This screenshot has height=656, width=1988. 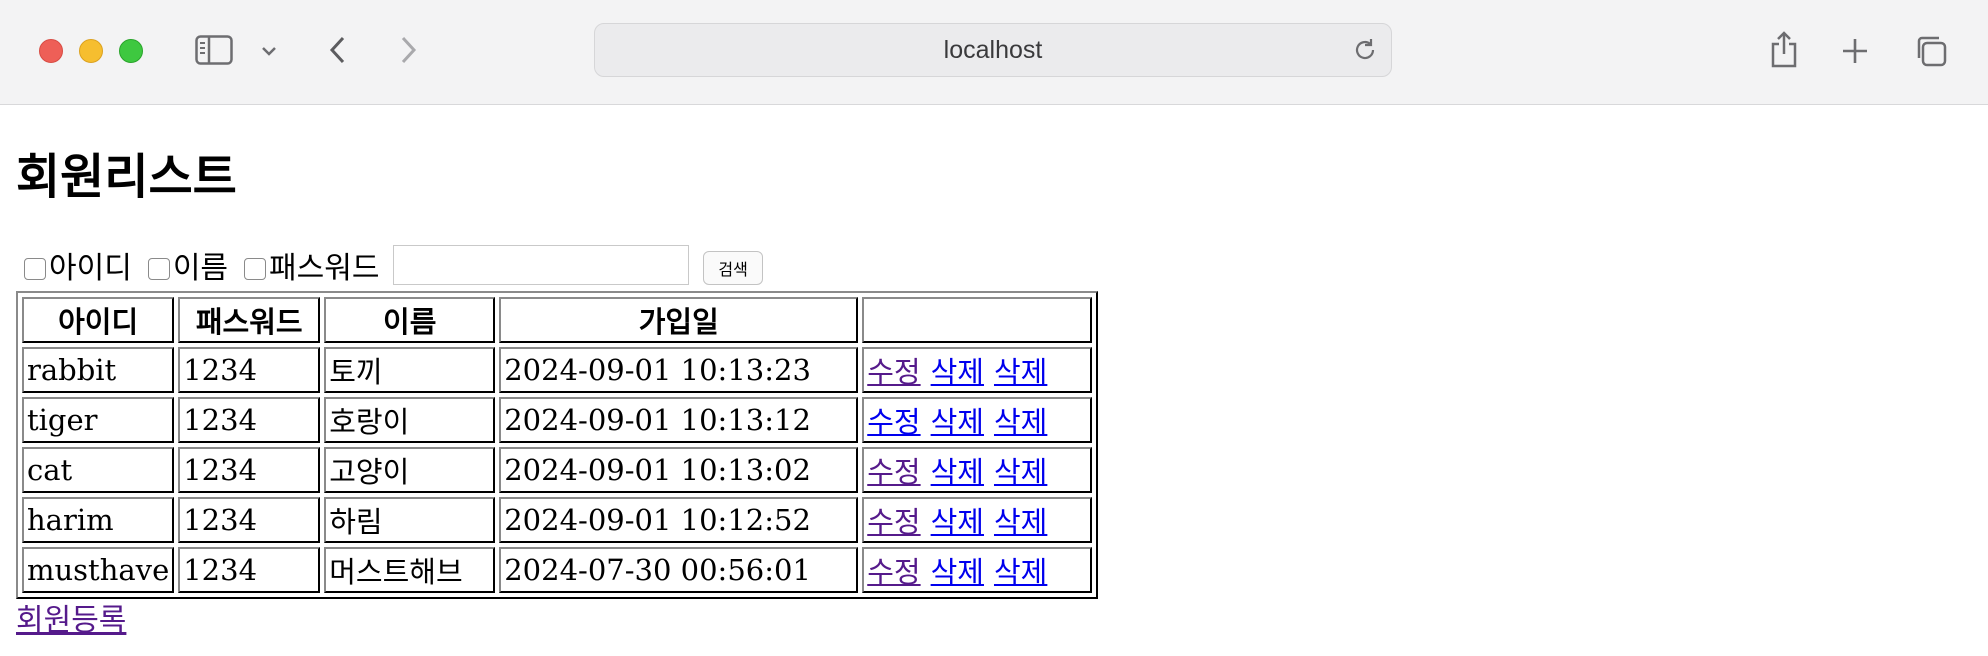 What do you see at coordinates (249, 320) in the screenshot?
I see `column-header-password: 패스워드` at bounding box center [249, 320].